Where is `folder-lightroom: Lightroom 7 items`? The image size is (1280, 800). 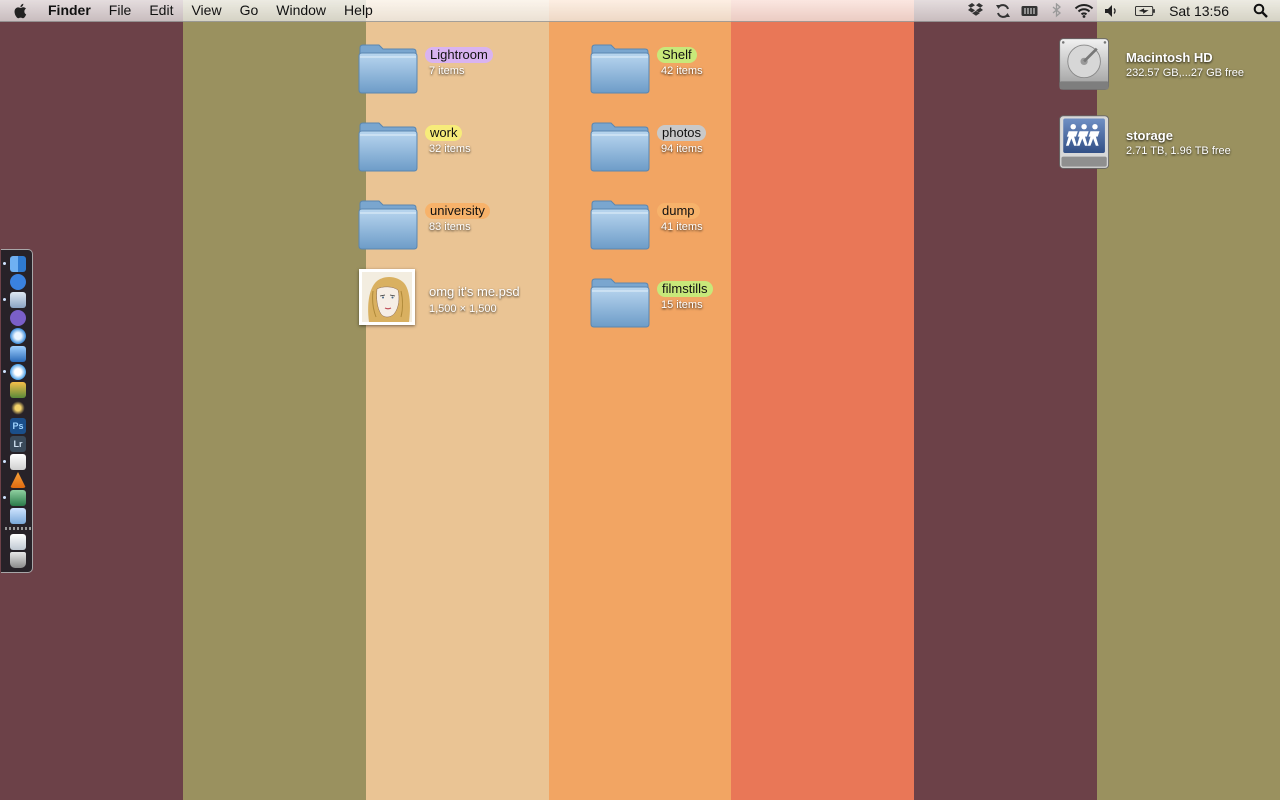 folder-lightroom: Lightroom 7 items is located at coordinates (457, 70).